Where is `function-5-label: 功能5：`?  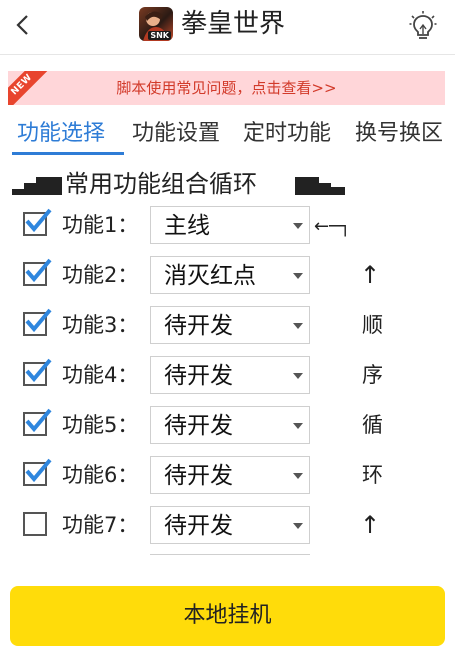 function-5-label: 功能5： is located at coordinates (100, 425).